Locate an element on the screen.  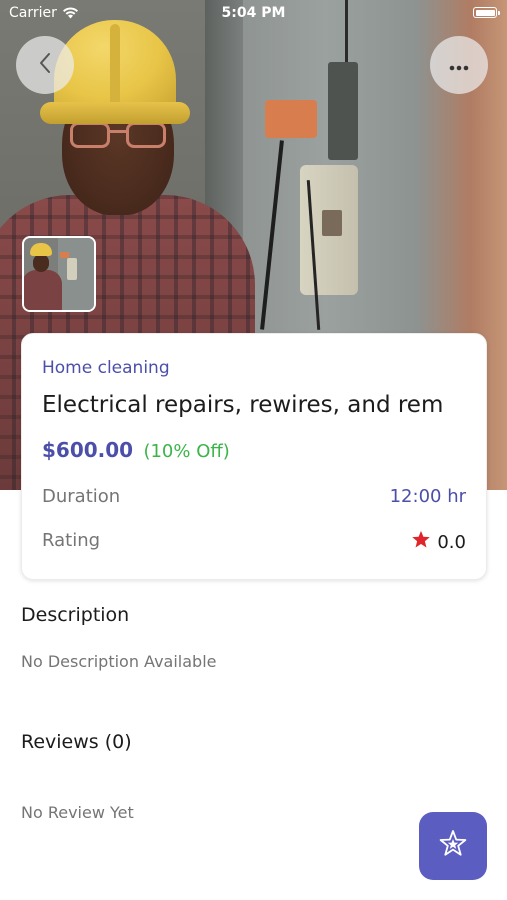
rating-value: 0.0 is located at coordinates (451, 542).